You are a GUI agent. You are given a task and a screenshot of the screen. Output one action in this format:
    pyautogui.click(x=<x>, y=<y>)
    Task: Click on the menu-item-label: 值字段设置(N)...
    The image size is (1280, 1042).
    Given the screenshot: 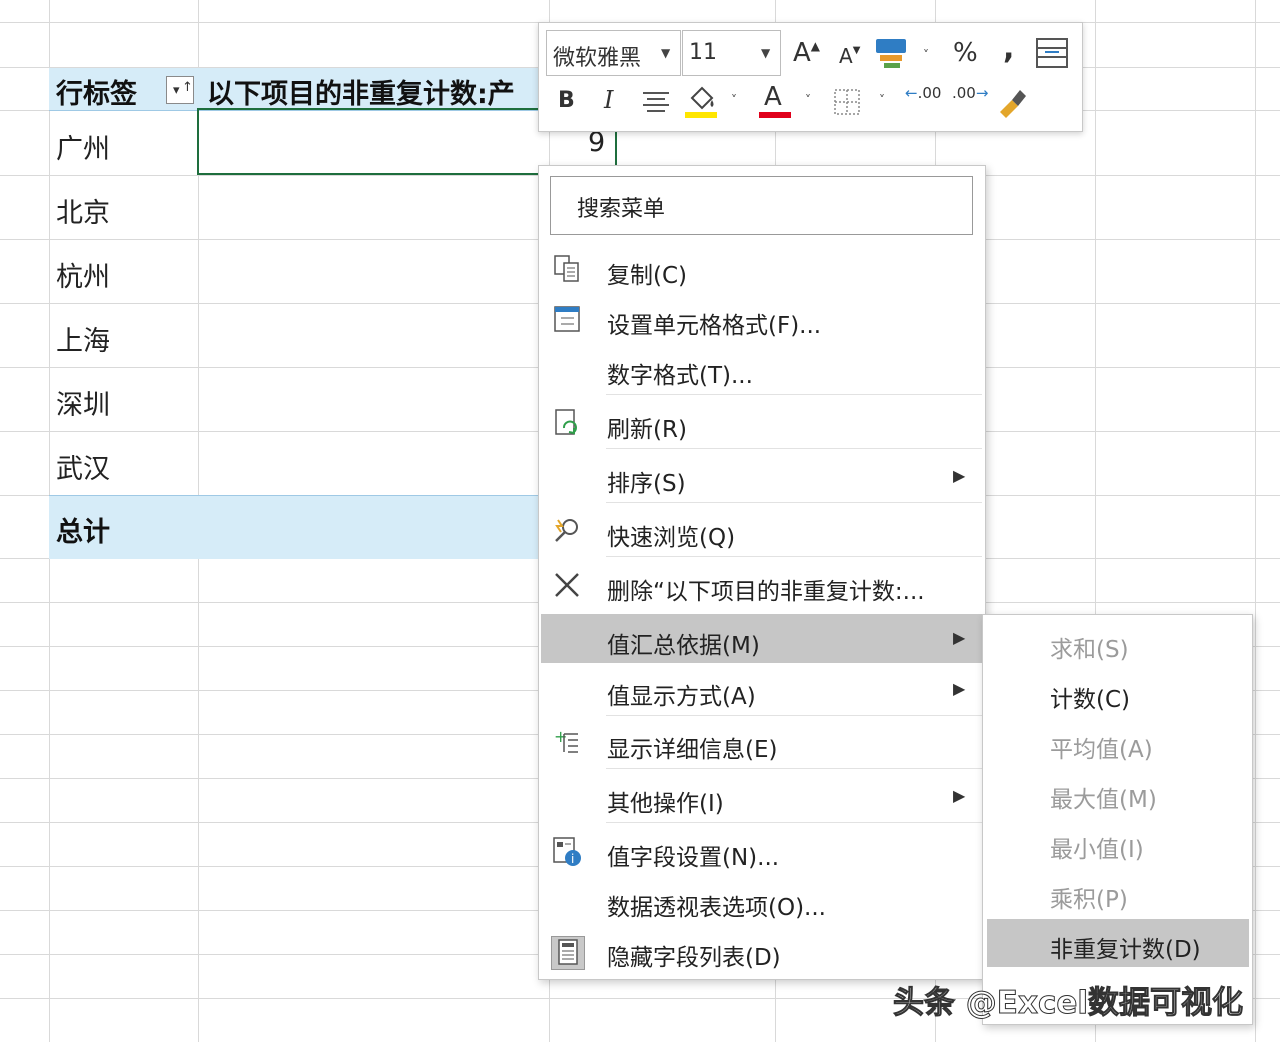 What is the action you would take?
    pyautogui.click(x=693, y=858)
    